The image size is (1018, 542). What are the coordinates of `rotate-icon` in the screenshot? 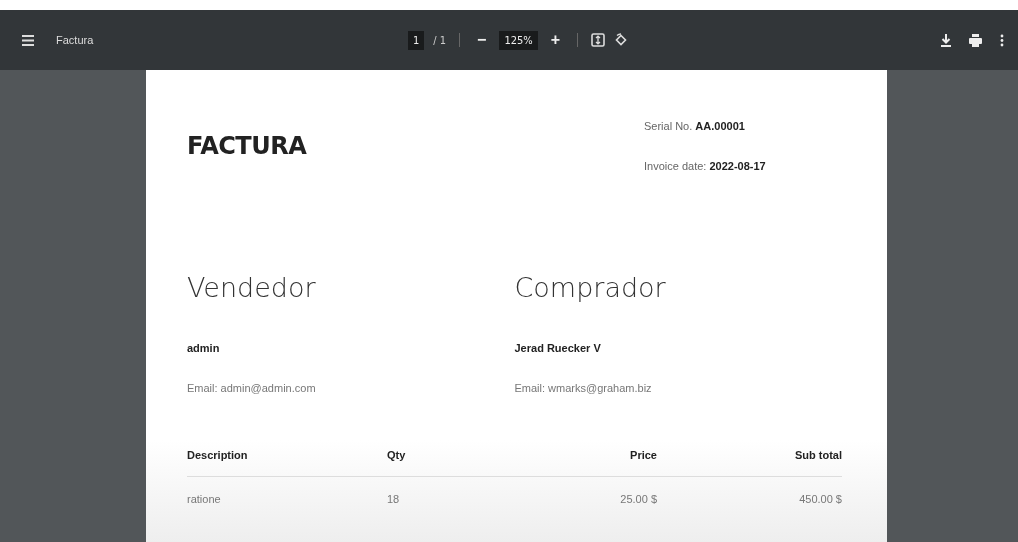 It's located at (621, 40).